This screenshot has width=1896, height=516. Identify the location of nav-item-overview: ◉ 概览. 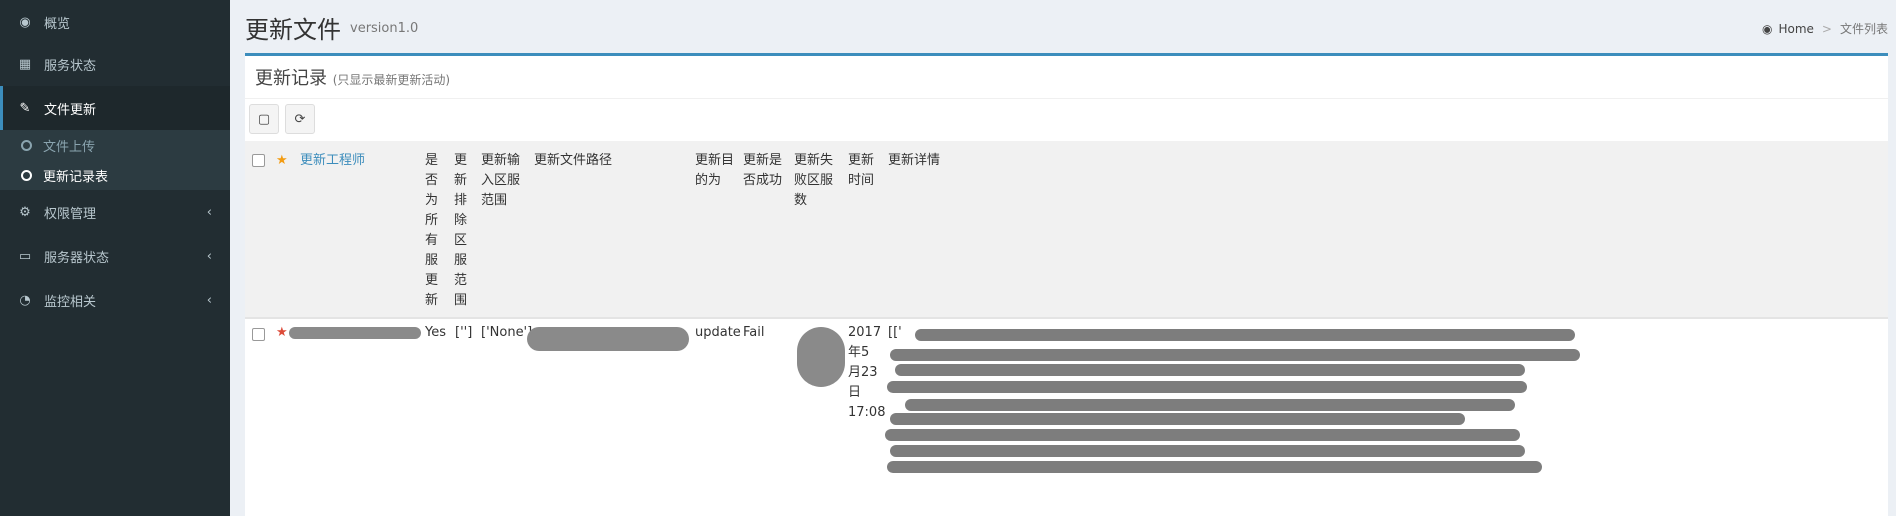
(115, 22).